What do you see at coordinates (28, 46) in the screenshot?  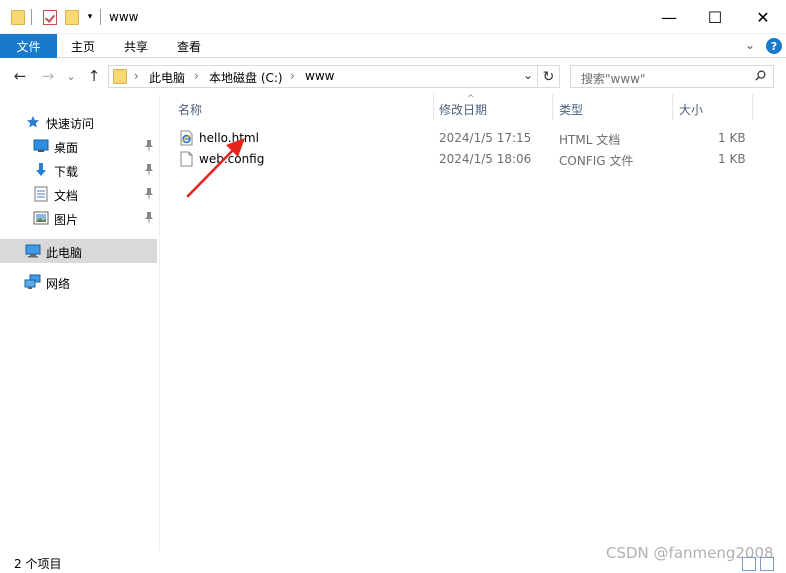 I see `tab-file: 文件` at bounding box center [28, 46].